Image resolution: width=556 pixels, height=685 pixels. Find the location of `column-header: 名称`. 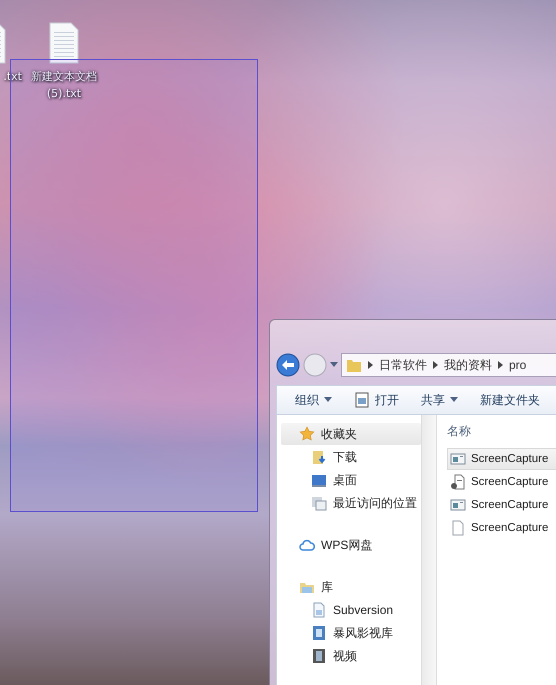

column-header: 名称 is located at coordinates (501, 435).